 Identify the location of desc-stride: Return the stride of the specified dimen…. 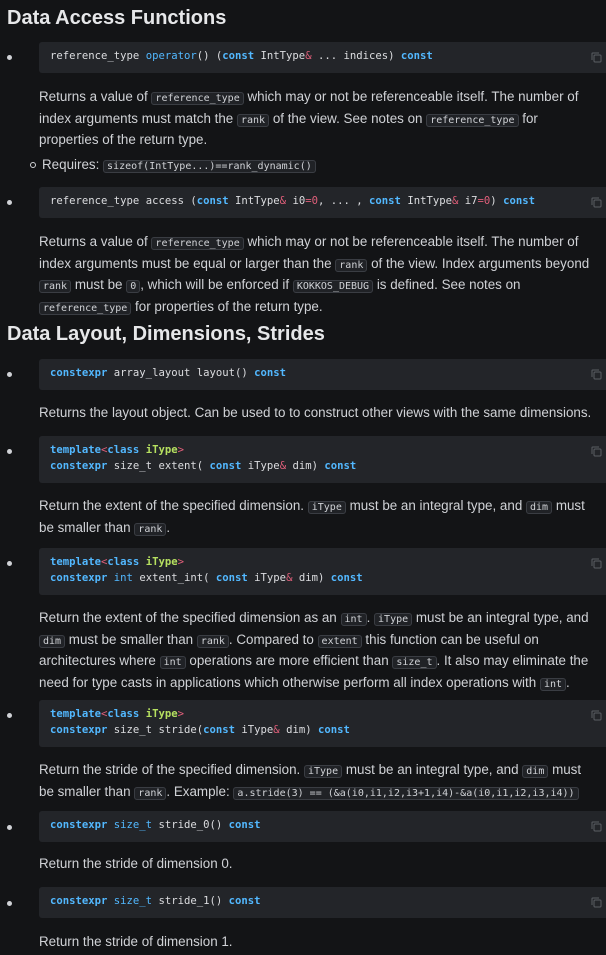
(310, 781).